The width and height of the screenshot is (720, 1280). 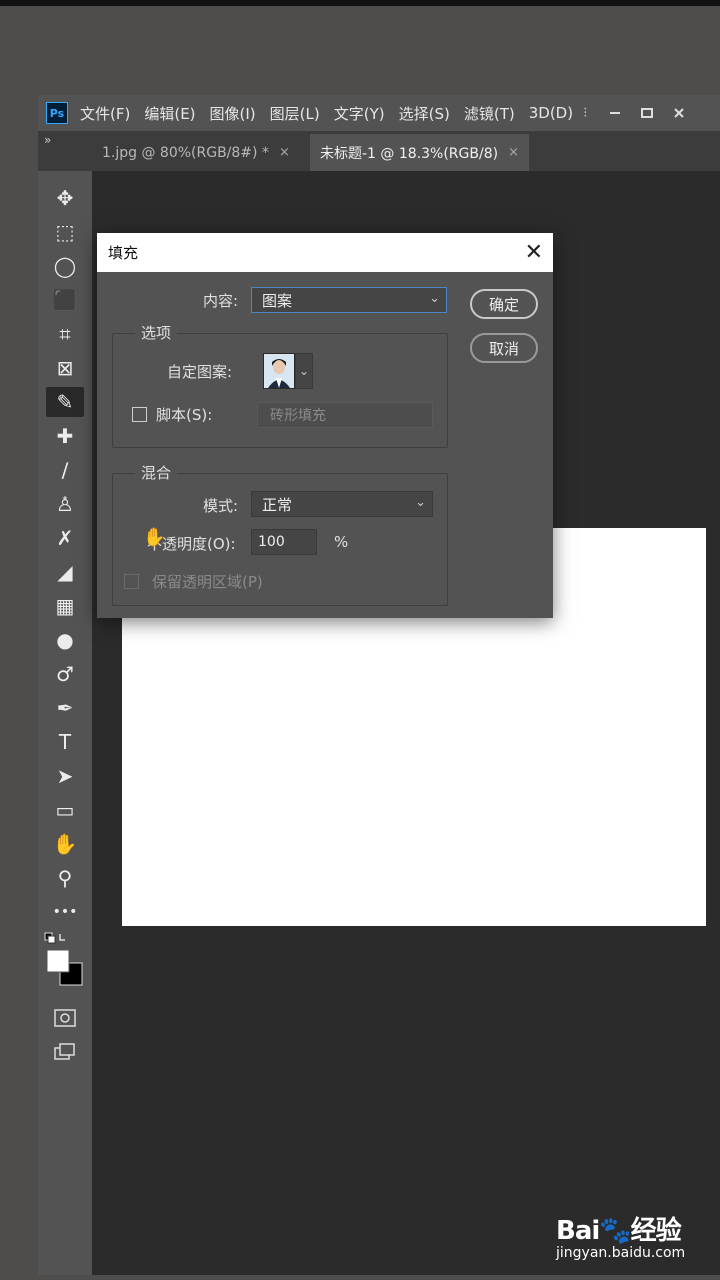 What do you see at coordinates (65, 708) in the screenshot?
I see `pen-tool-icon: ✒` at bounding box center [65, 708].